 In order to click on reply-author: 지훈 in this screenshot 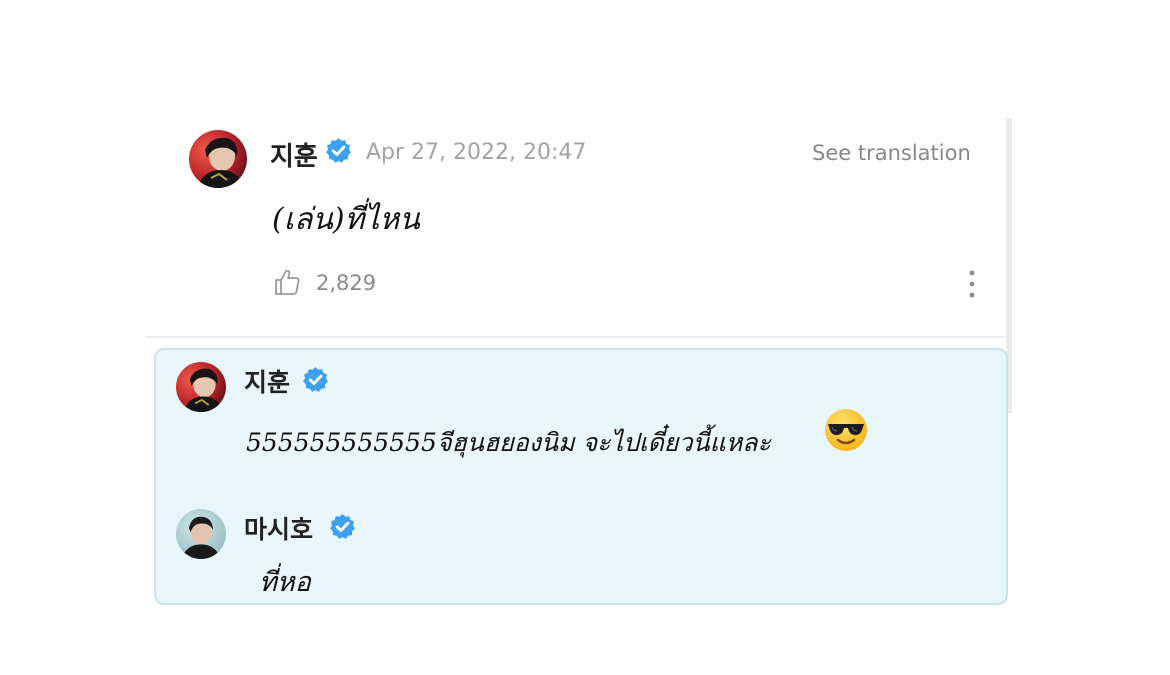, I will do `click(267, 381)`.